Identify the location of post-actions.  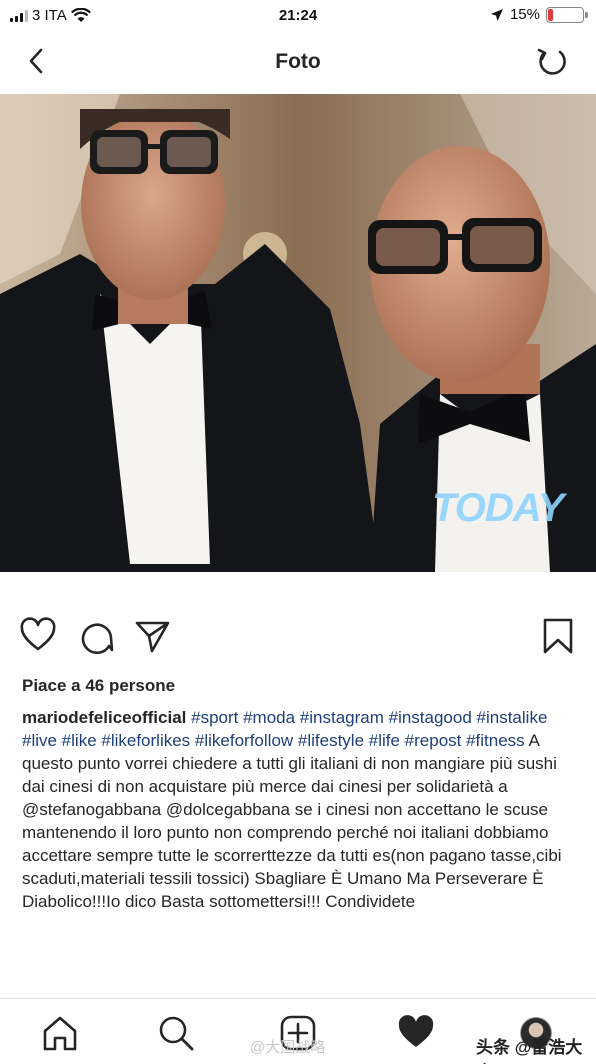
(298, 638).